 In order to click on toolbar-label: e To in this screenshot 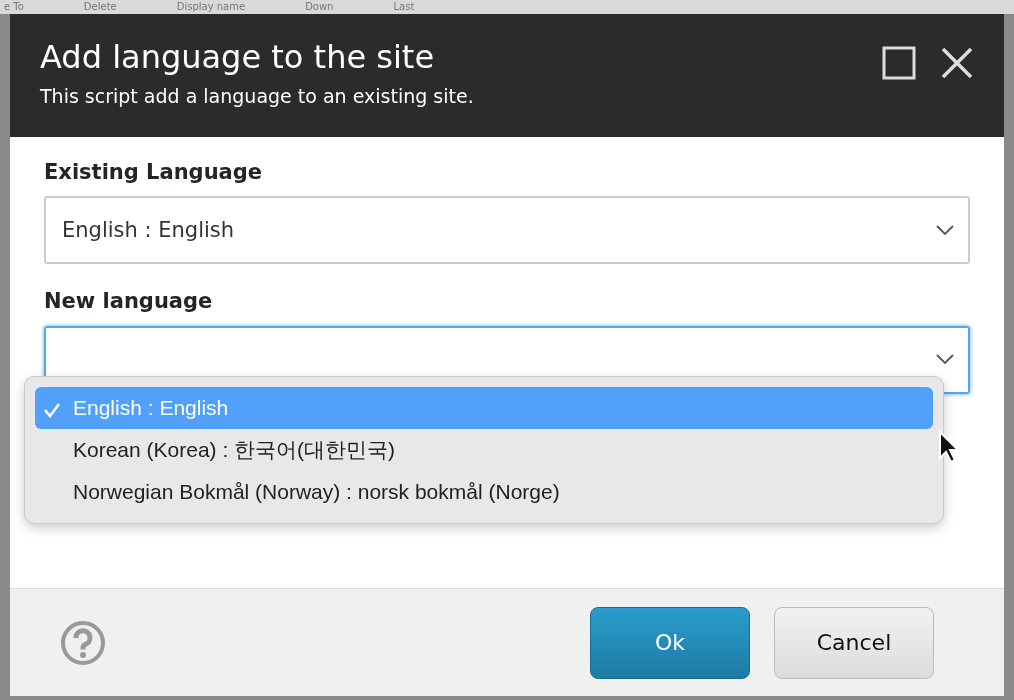, I will do `click(14, 7)`.